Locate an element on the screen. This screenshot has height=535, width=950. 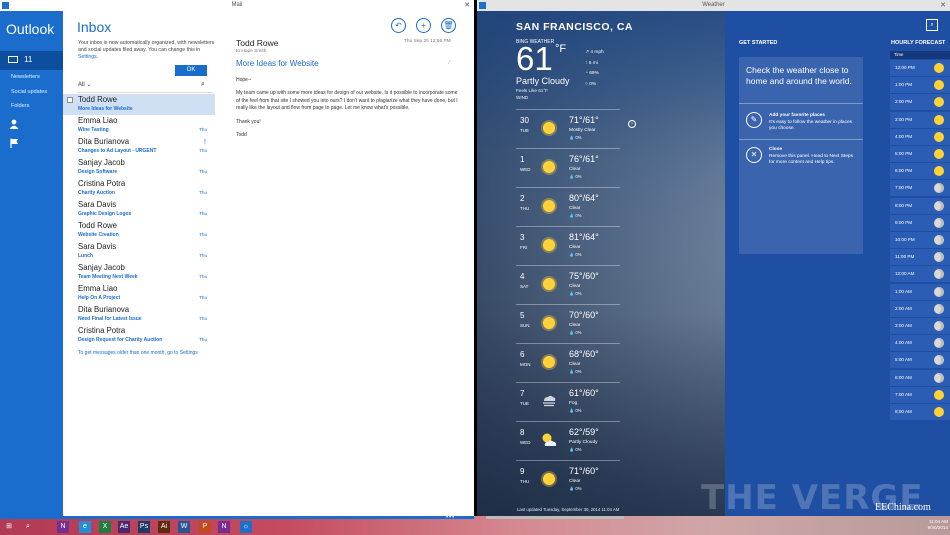
scroll-indicator-icon: › is located at coordinates (632, 124).